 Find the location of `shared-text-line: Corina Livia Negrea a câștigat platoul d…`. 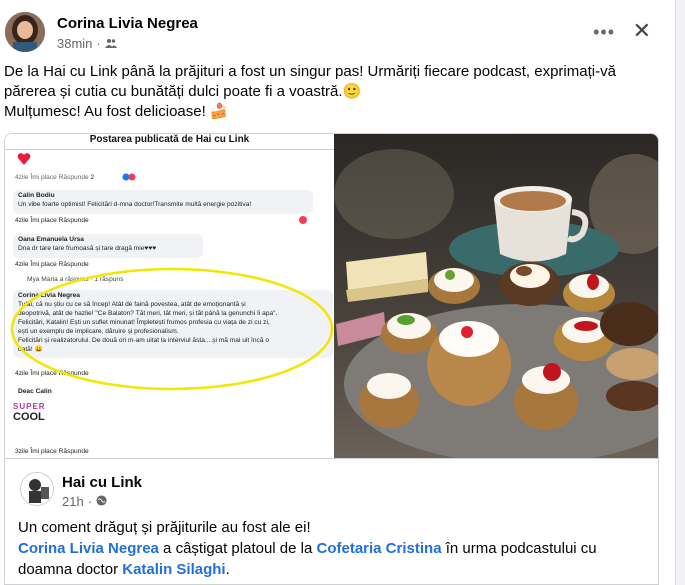

shared-text-line: Corina Livia Negrea a câștigat platoul d… is located at coordinates (307, 548).